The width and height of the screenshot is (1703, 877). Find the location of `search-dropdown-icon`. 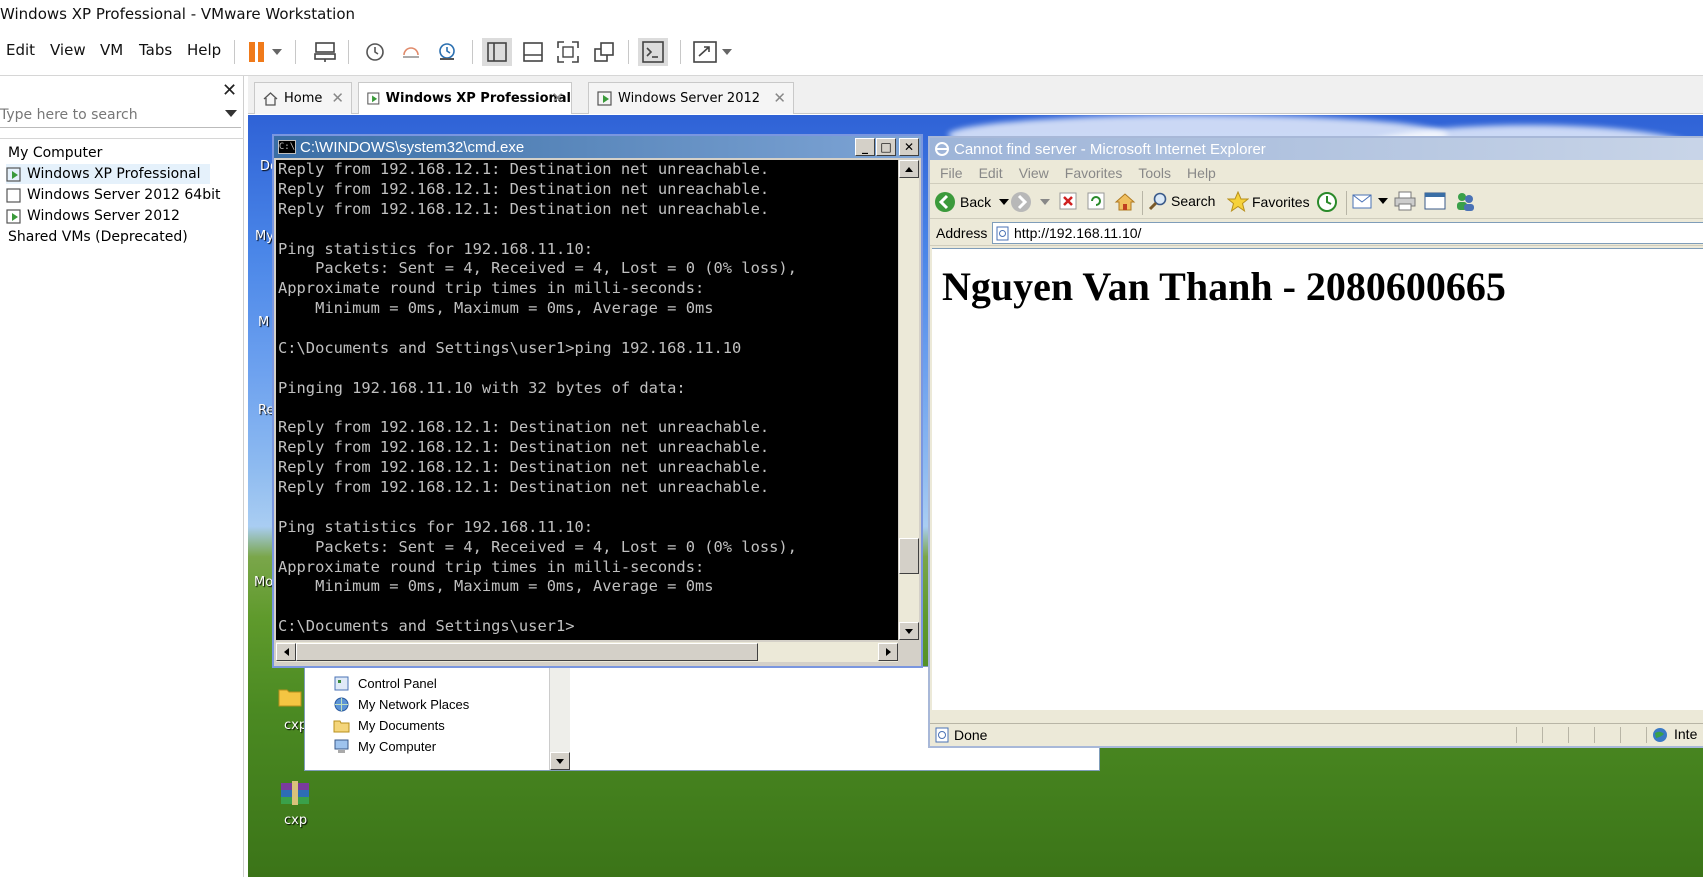

search-dropdown-icon is located at coordinates (231, 113).